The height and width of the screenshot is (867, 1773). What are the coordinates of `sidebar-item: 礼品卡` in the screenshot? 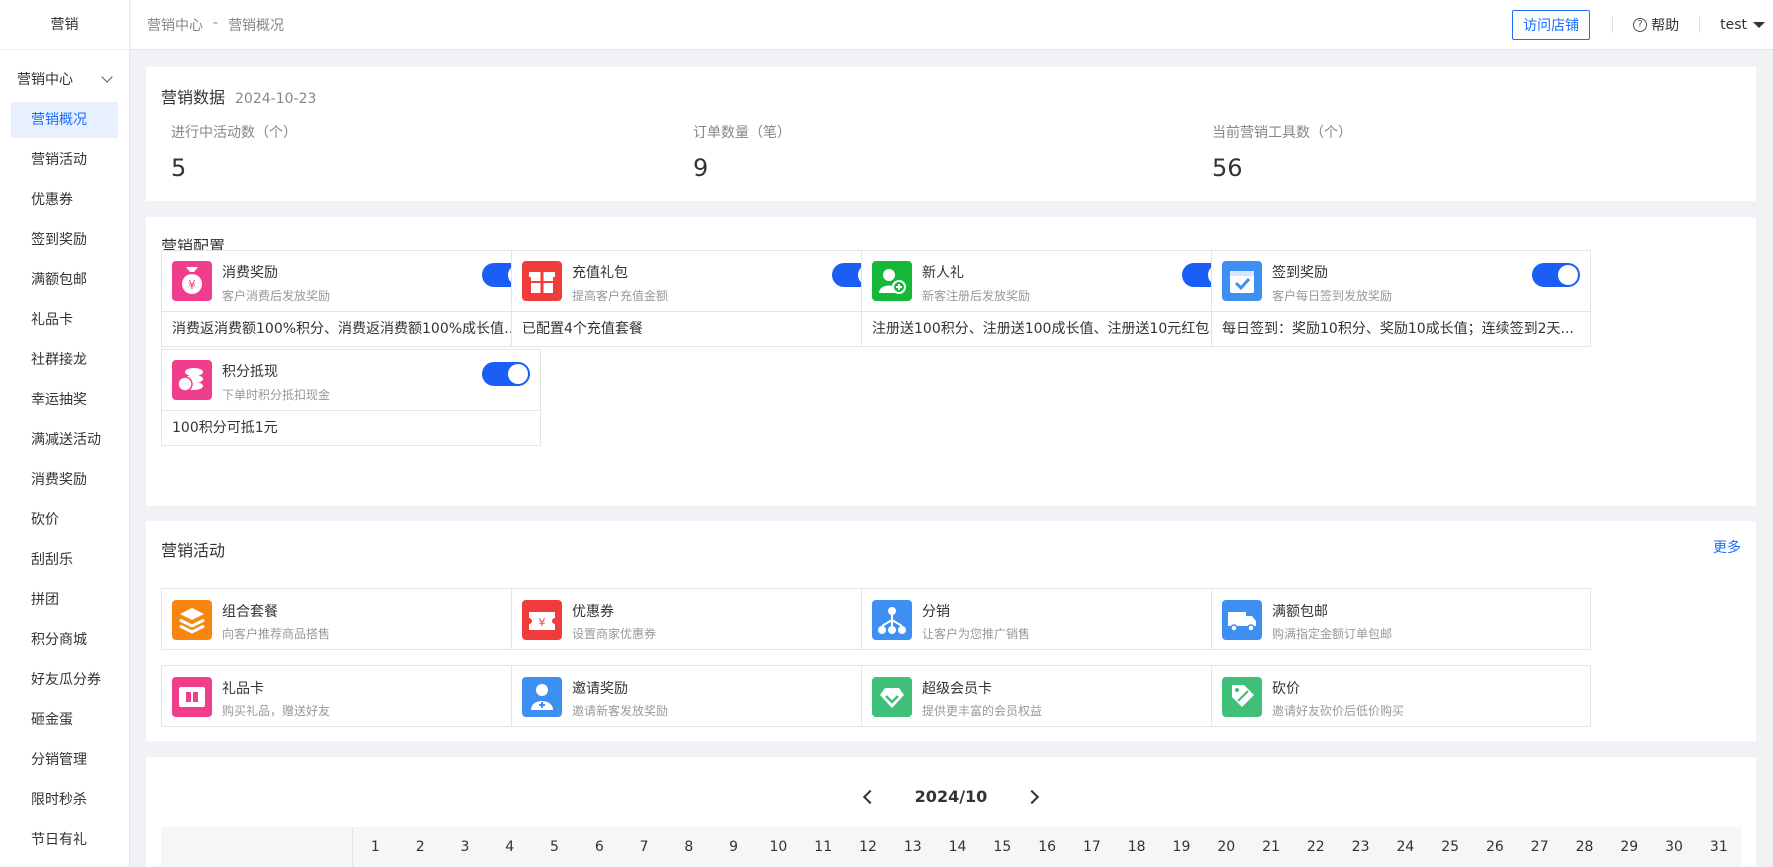 It's located at (64, 322).